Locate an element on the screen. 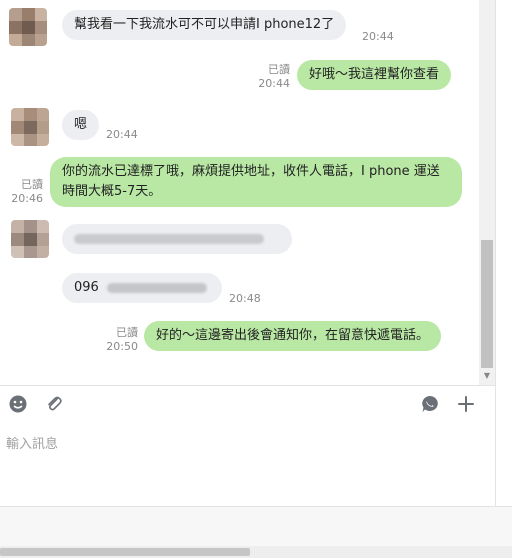 This screenshot has height=558, width=512. message-input is located at coordinates (246, 444).